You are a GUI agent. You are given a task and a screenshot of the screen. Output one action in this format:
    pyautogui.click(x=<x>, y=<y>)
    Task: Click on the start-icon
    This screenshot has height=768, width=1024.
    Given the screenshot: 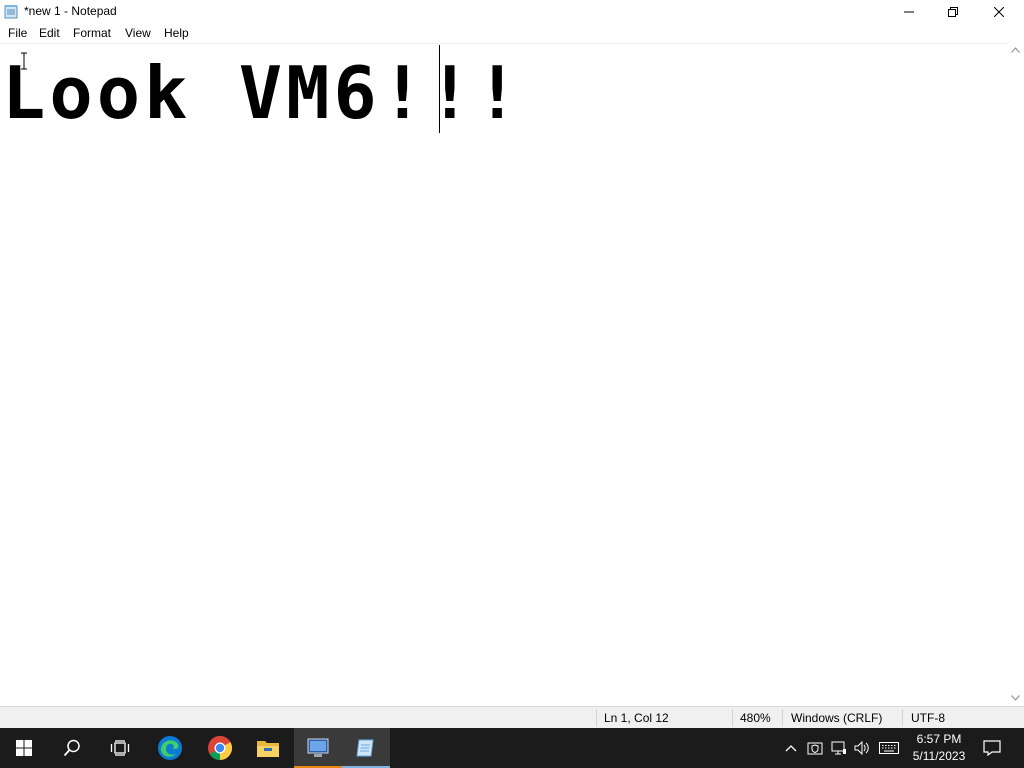 What is the action you would take?
    pyautogui.click(x=24, y=748)
    